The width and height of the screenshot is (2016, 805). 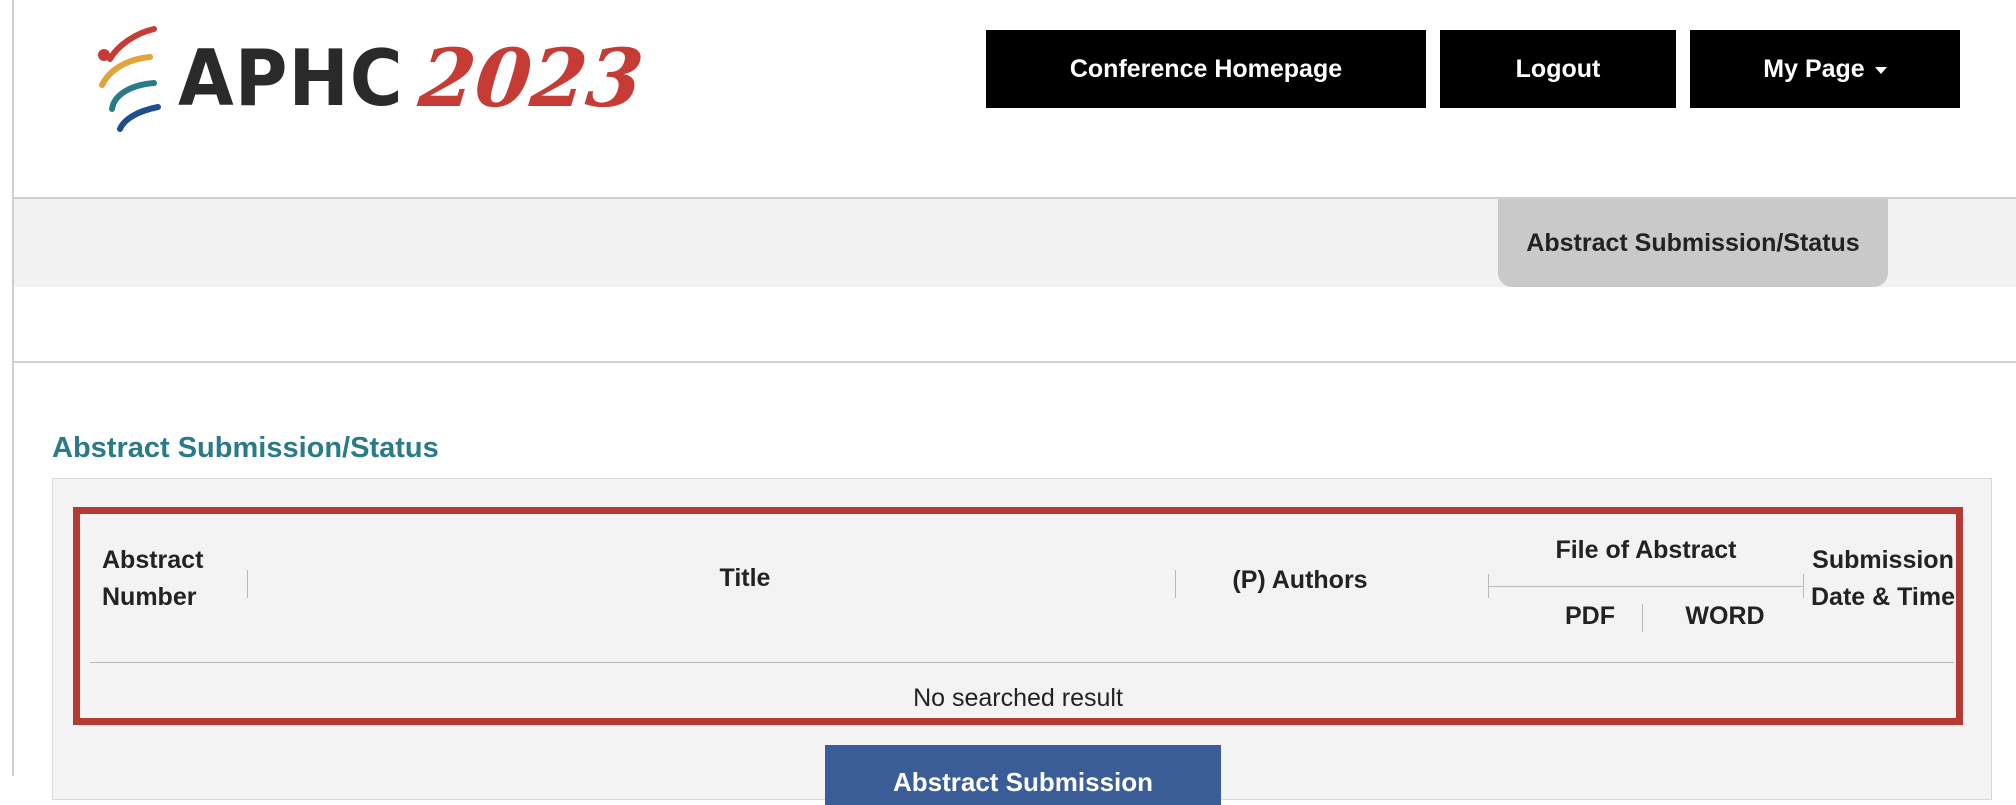 I want to click on empty-table-message: No searched result, so click(x=1018, y=698).